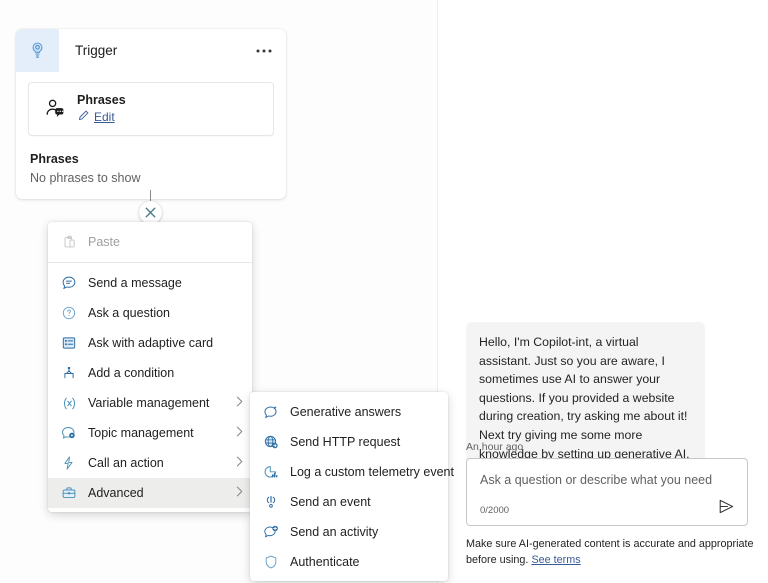 This screenshot has height=583, width=768. I want to click on trigger-node-title: Trigger, so click(96, 50).